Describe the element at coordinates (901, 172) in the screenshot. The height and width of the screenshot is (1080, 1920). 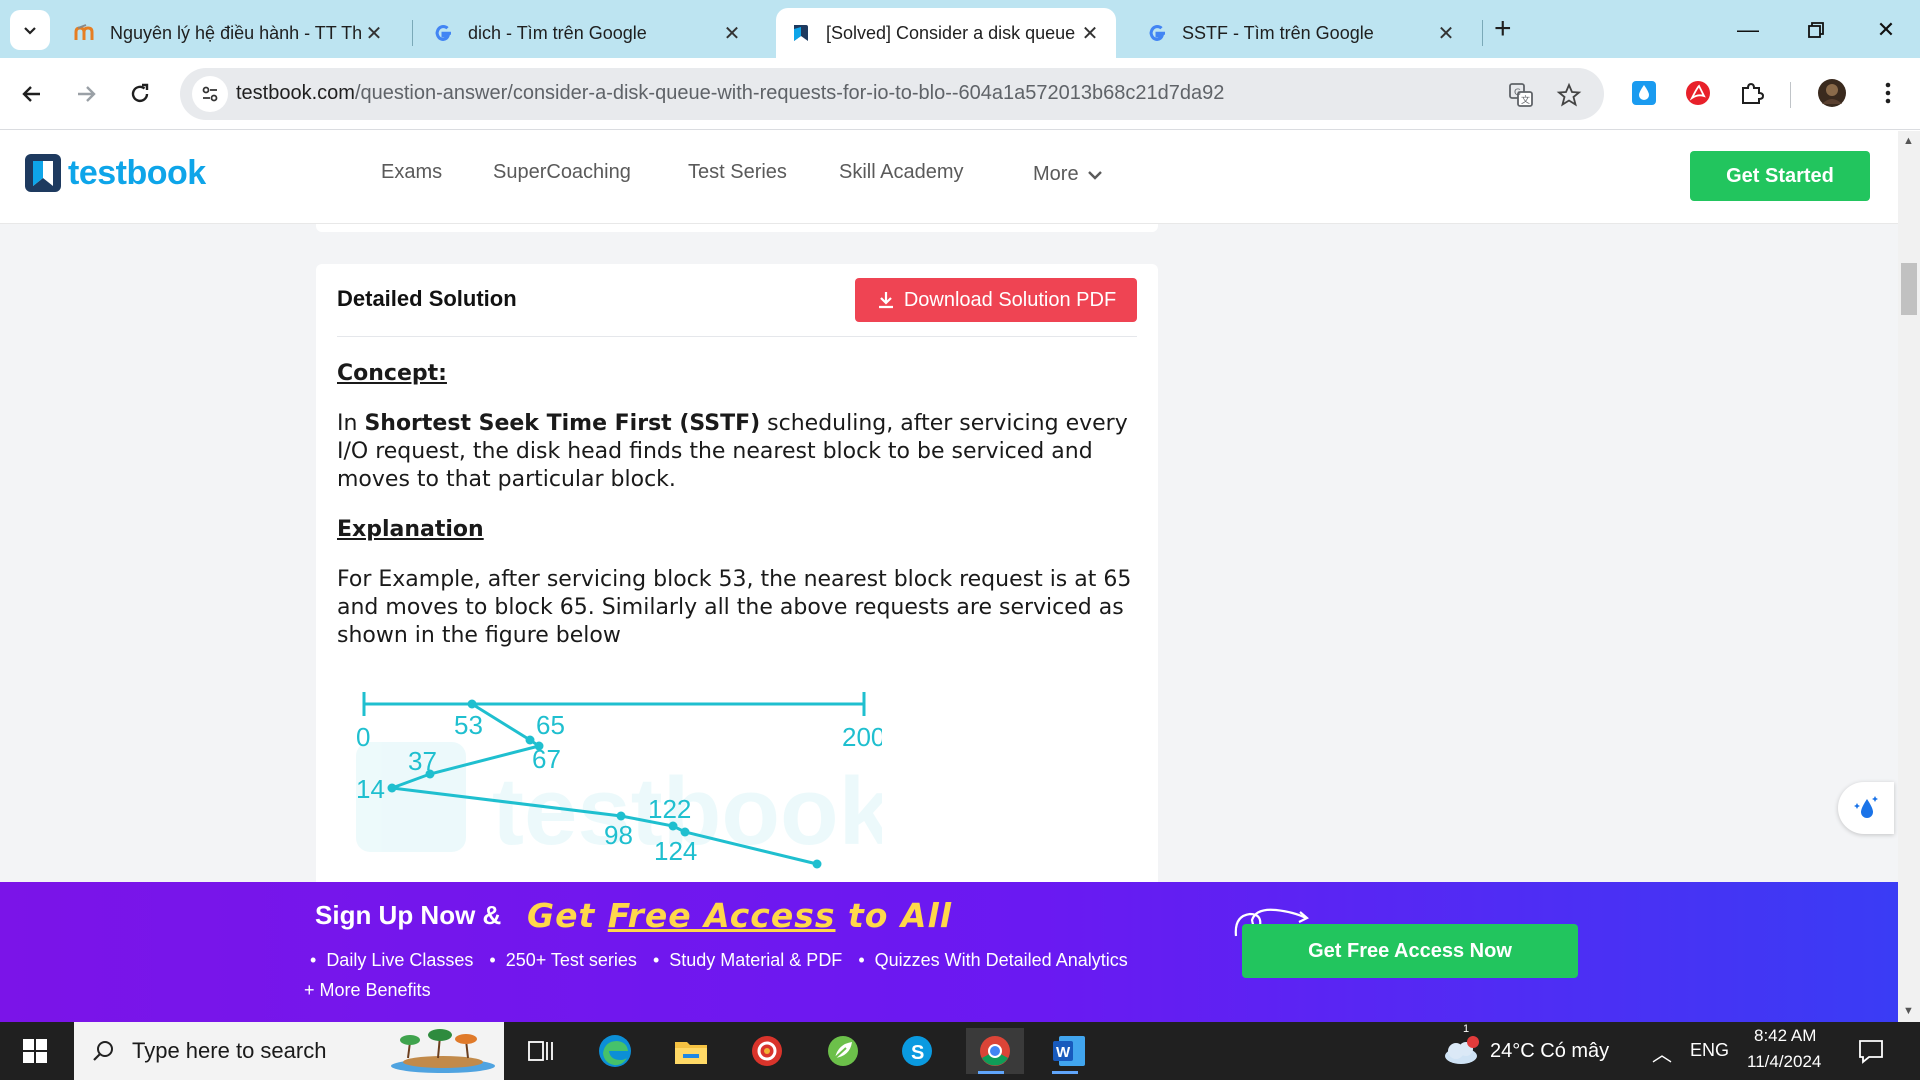
I see `nav-skill-academy: Skill Academy` at that location.